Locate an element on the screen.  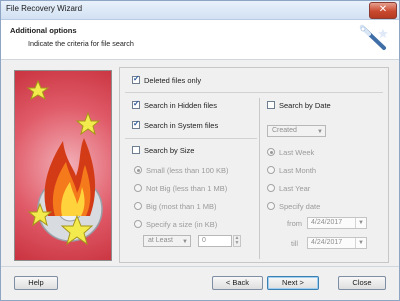
date-last-month-option: Last Month is located at coordinates (291, 170).